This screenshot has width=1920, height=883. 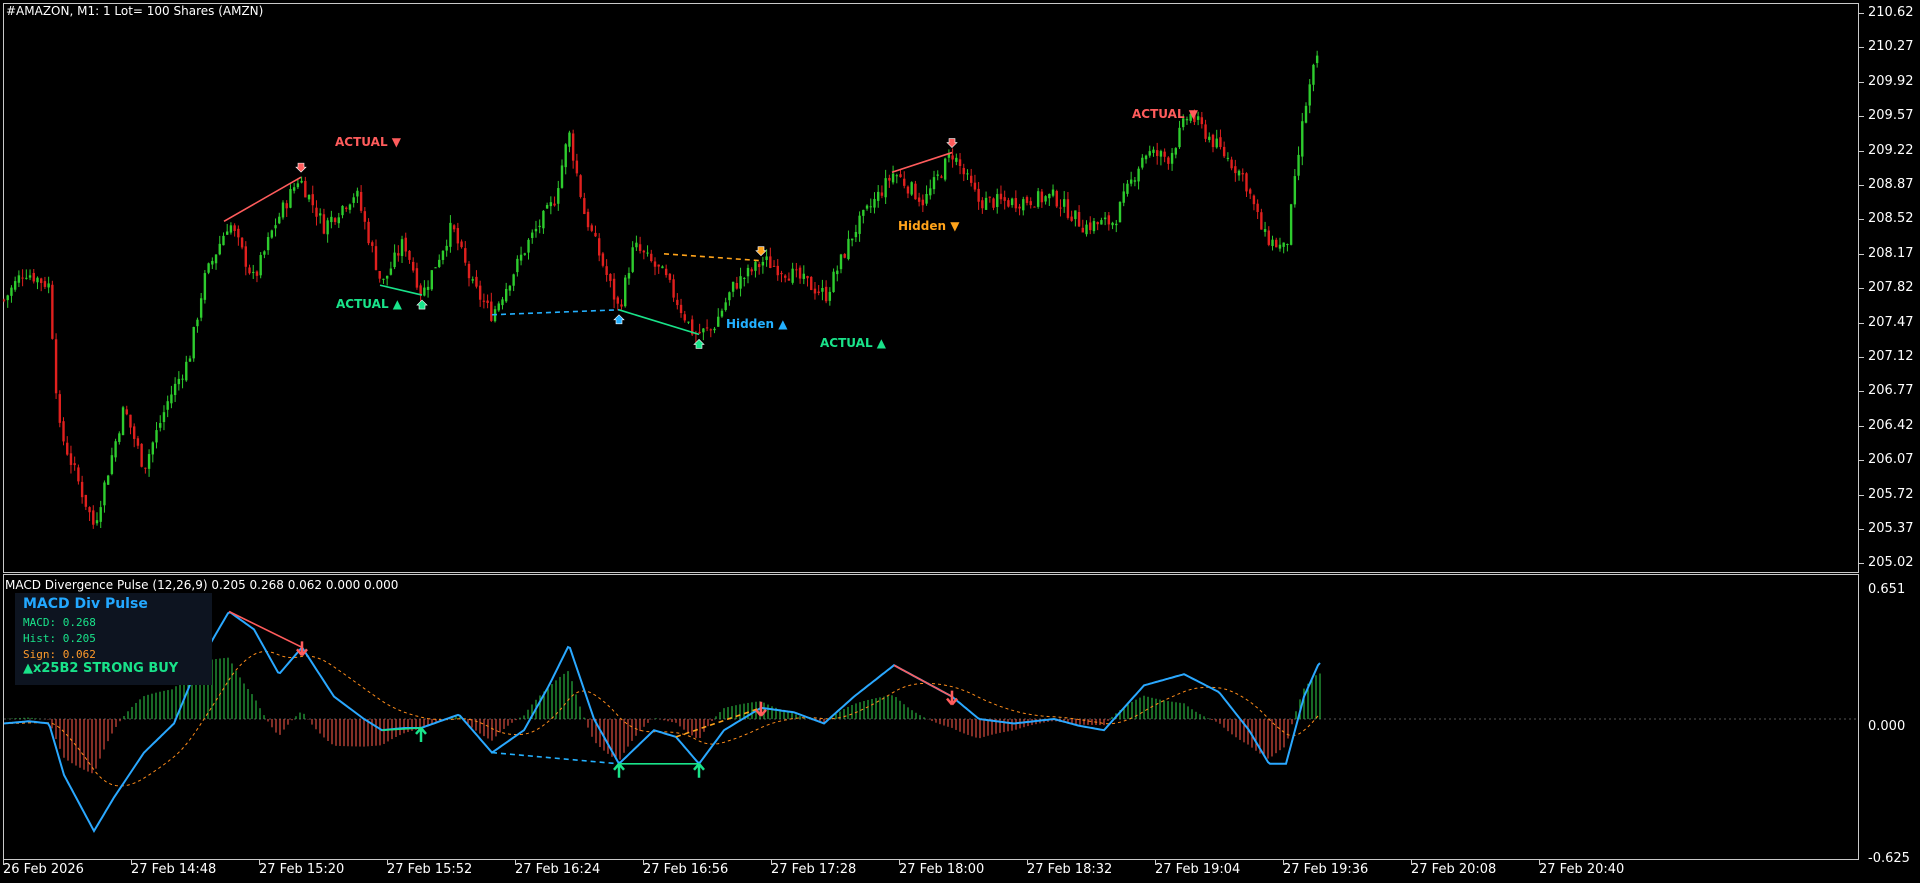 What do you see at coordinates (368, 142) in the screenshot?
I see `divergence-label: ACTUAL ▼` at bounding box center [368, 142].